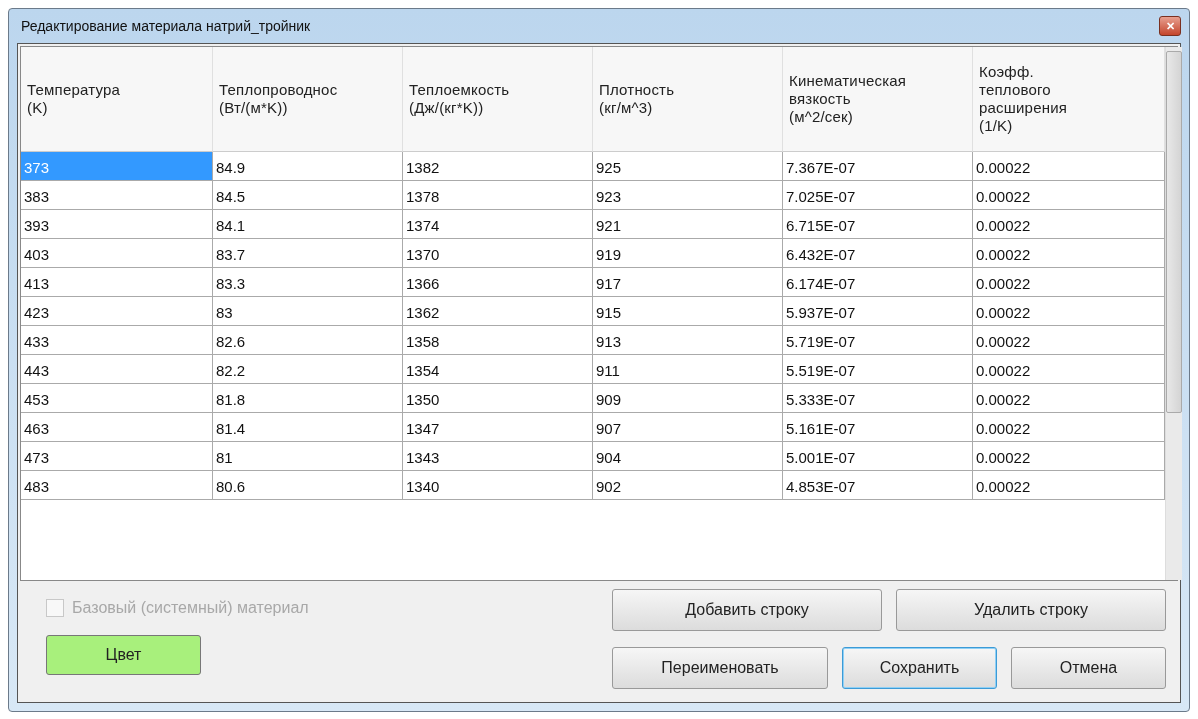 This screenshot has height=719, width=1198. What do you see at coordinates (747, 610) in the screenshot?
I see `row-button: Добавить строку` at bounding box center [747, 610].